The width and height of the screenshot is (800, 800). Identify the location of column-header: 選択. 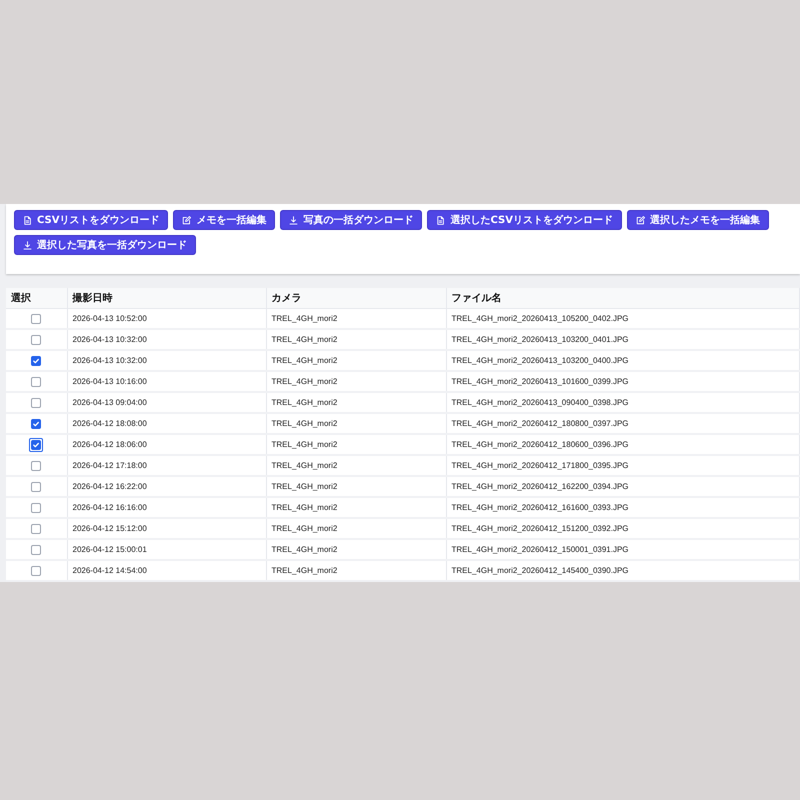
(36, 298).